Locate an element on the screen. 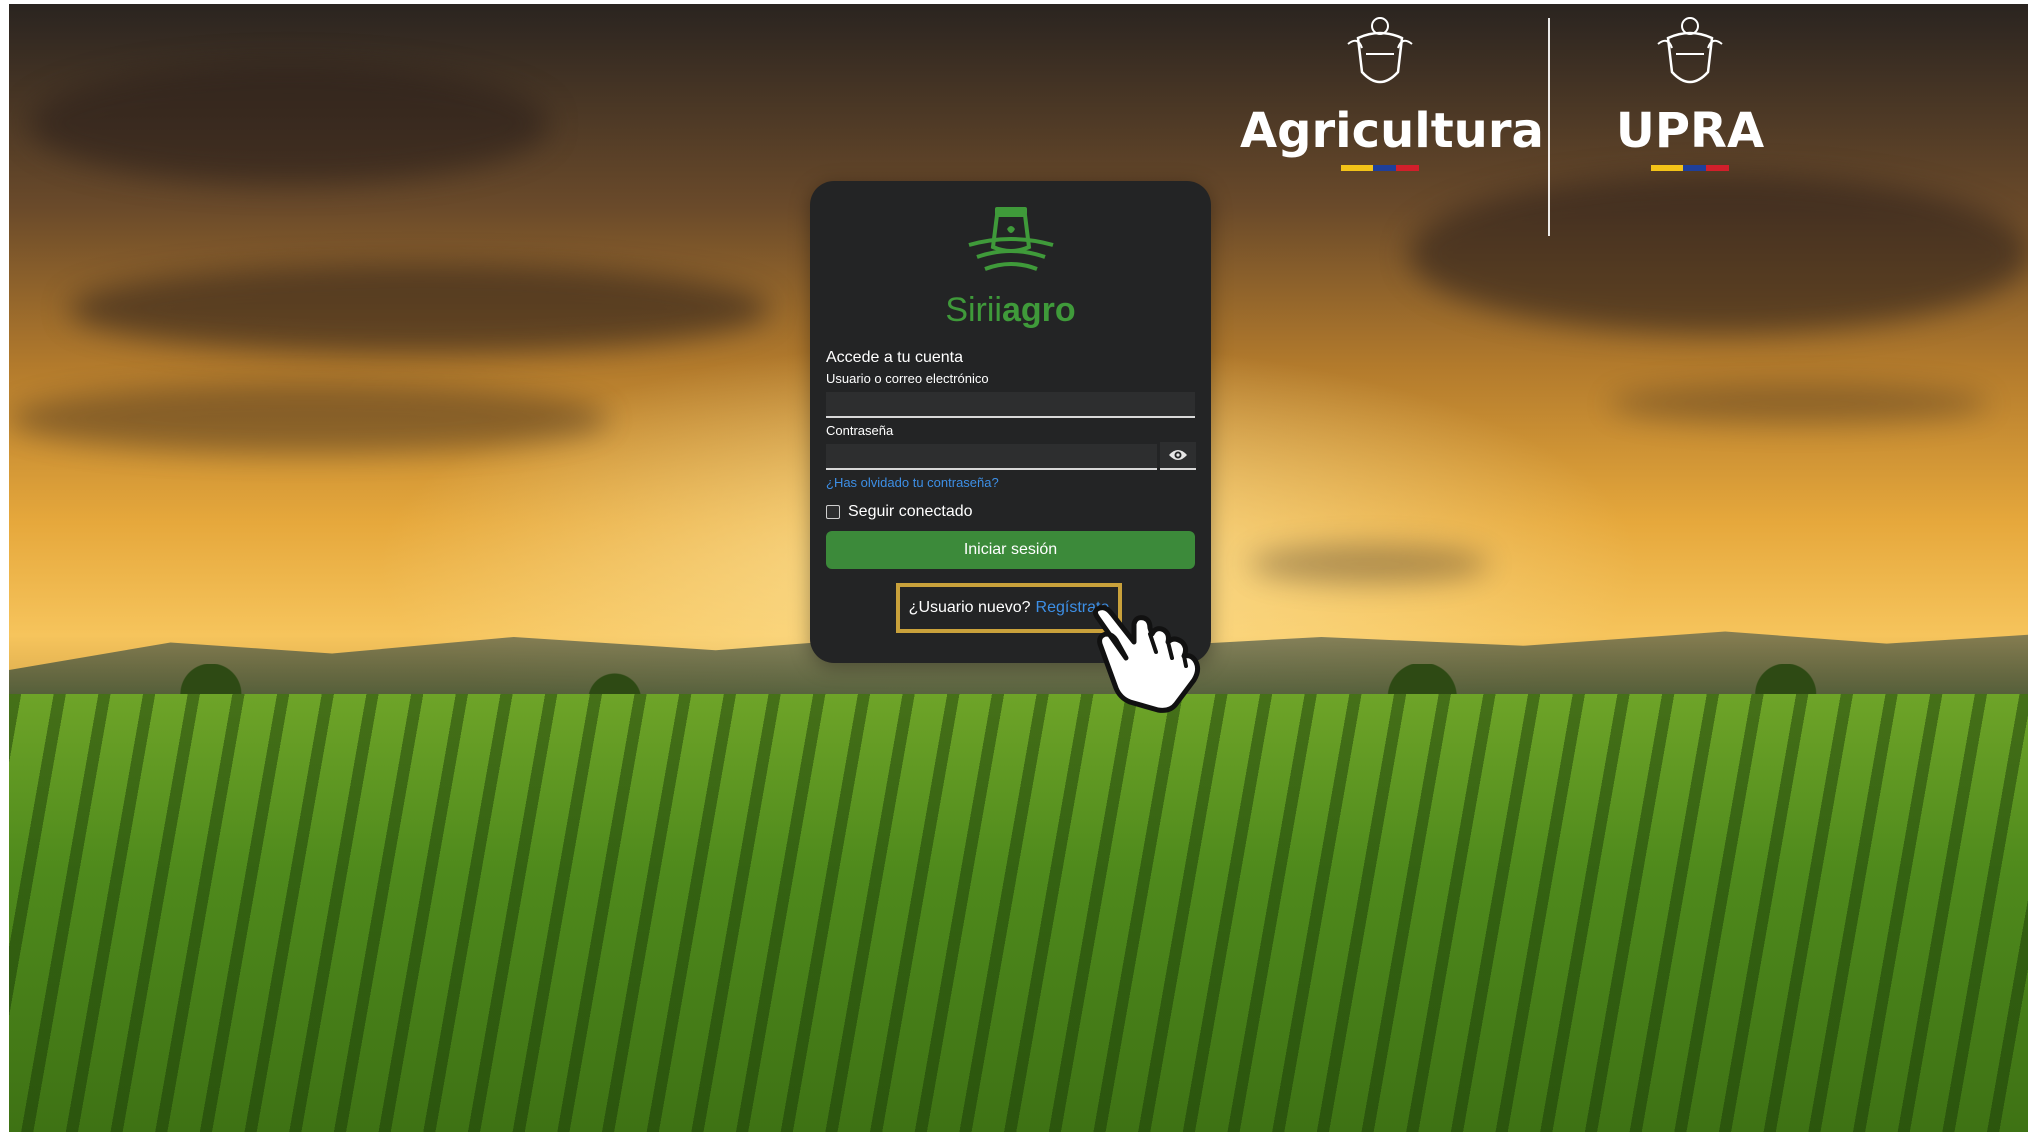 This screenshot has width=2028, height=1136. logo-divider is located at coordinates (1549, 127).